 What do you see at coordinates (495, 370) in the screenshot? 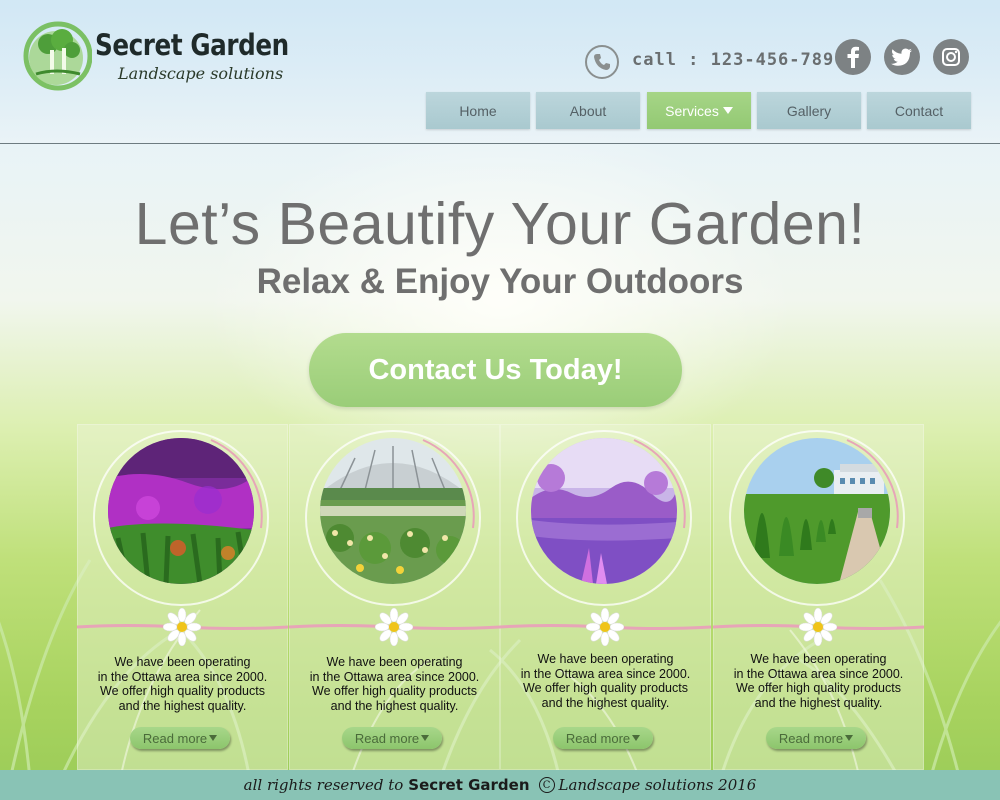
I see `contact-us-button: Contact Us Today!` at bounding box center [495, 370].